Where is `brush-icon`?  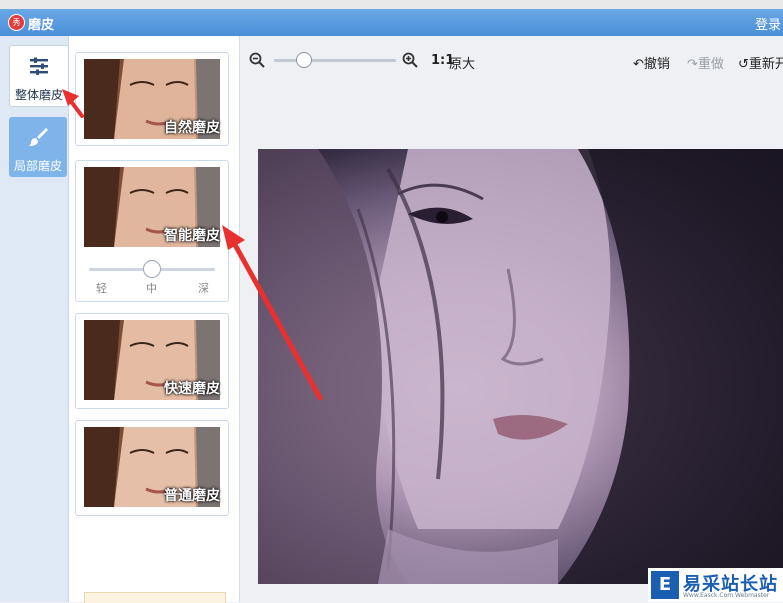
brush-icon is located at coordinates (38, 137).